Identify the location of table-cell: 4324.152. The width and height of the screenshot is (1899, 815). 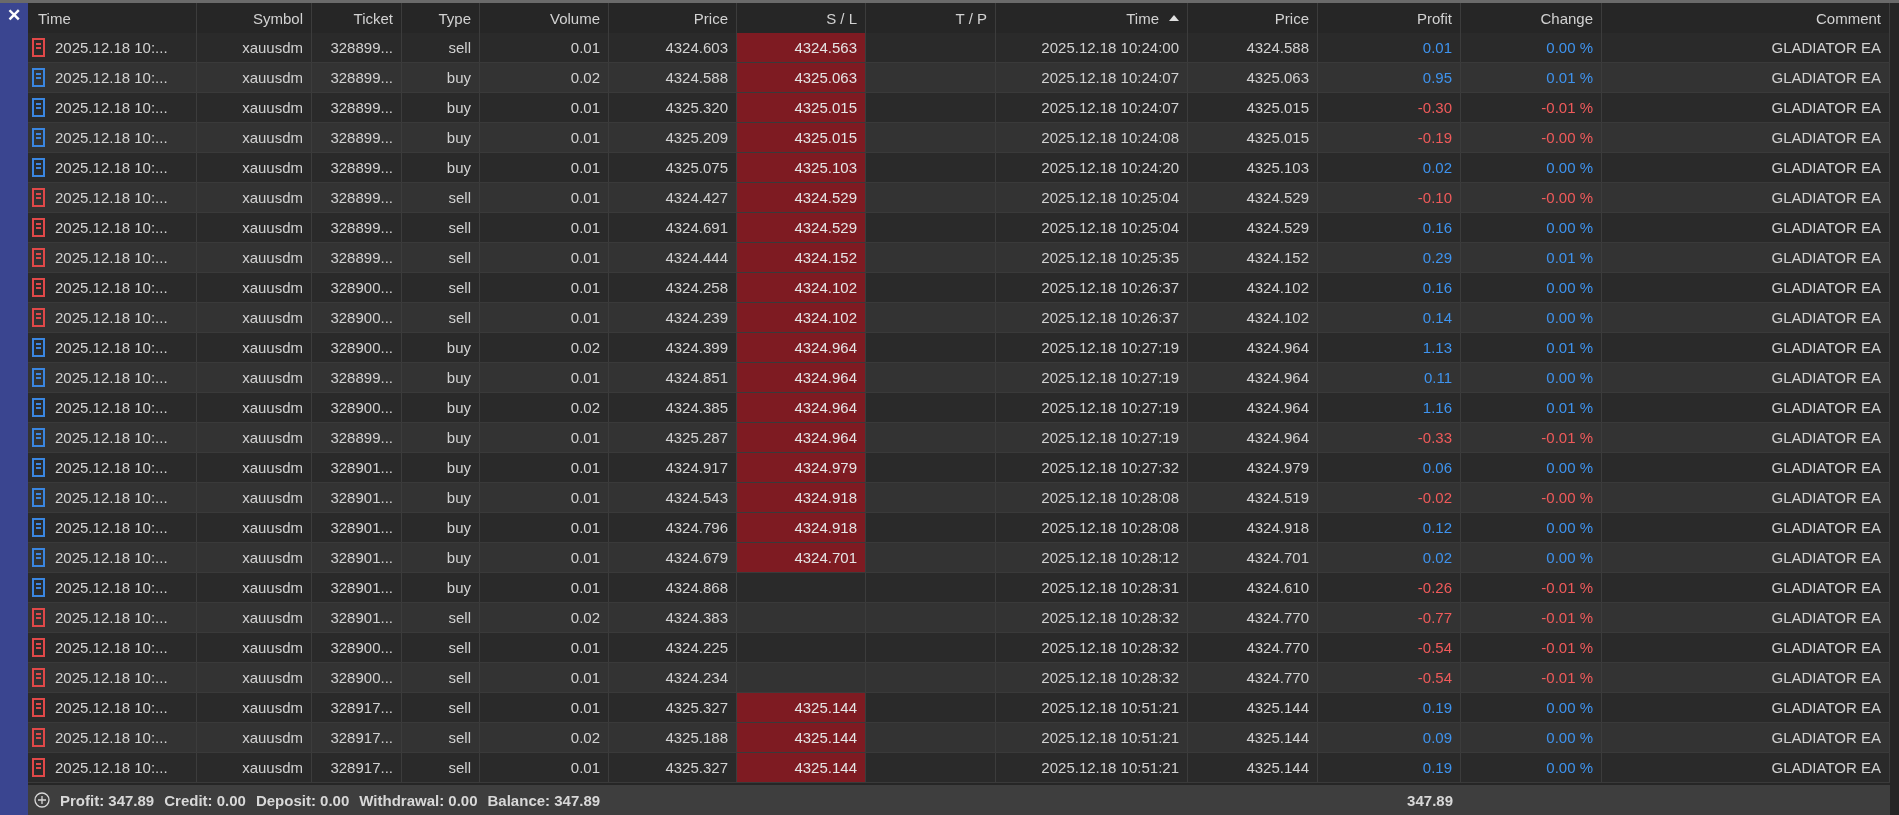
(1277, 257).